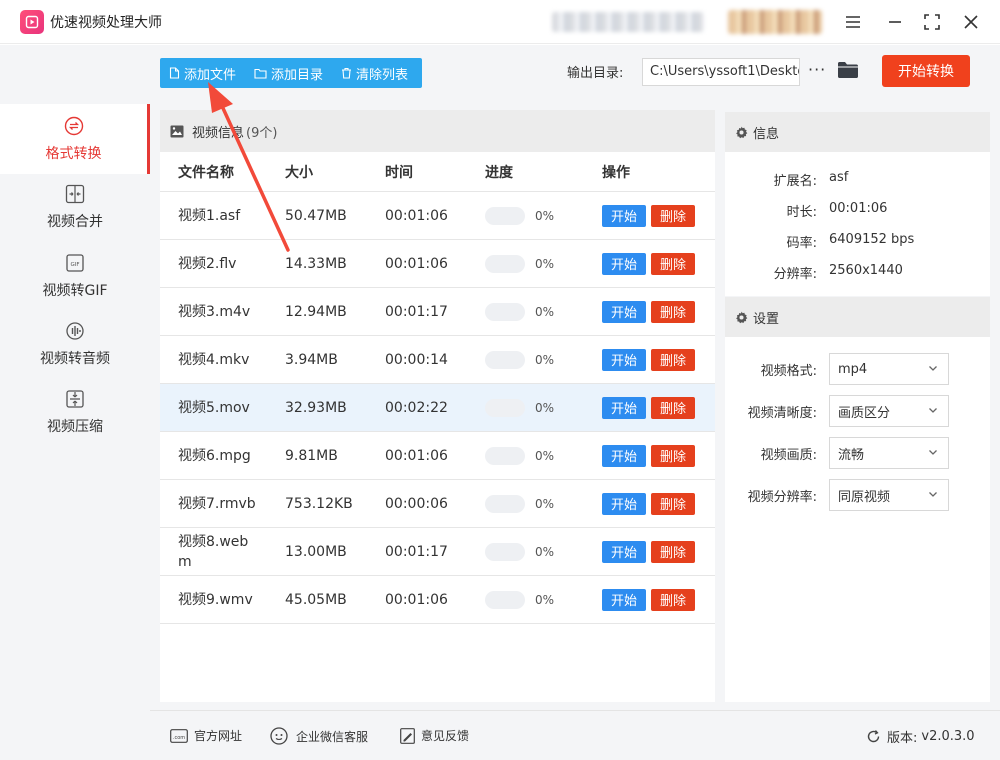 This screenshot has width=1000, height=760. What do you see at coordinates (75, 263) in the screenshot?
I see `gif-icon: GIF` at bounding box center [75, 263].